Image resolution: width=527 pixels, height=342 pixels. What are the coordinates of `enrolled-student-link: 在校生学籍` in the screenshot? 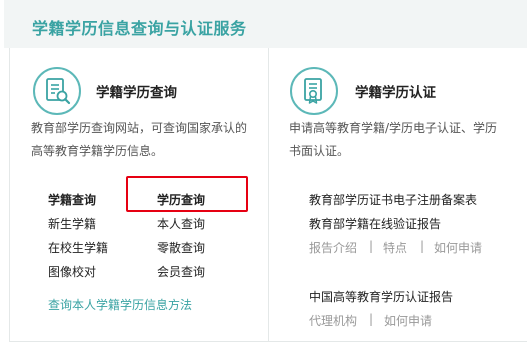 It's located at (78, 247).